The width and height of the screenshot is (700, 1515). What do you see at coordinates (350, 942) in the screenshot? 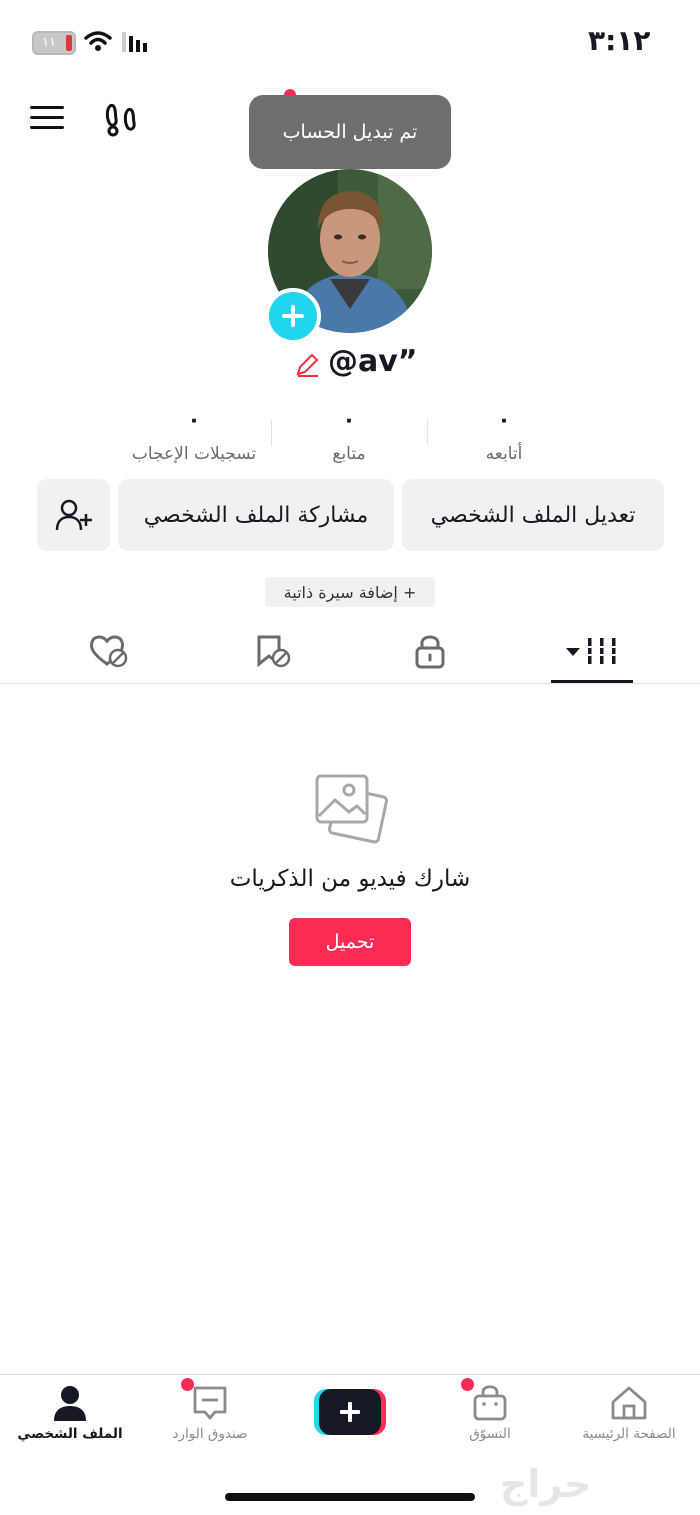
I see `upload-button: تحميل` at bounding box center [350, 942].